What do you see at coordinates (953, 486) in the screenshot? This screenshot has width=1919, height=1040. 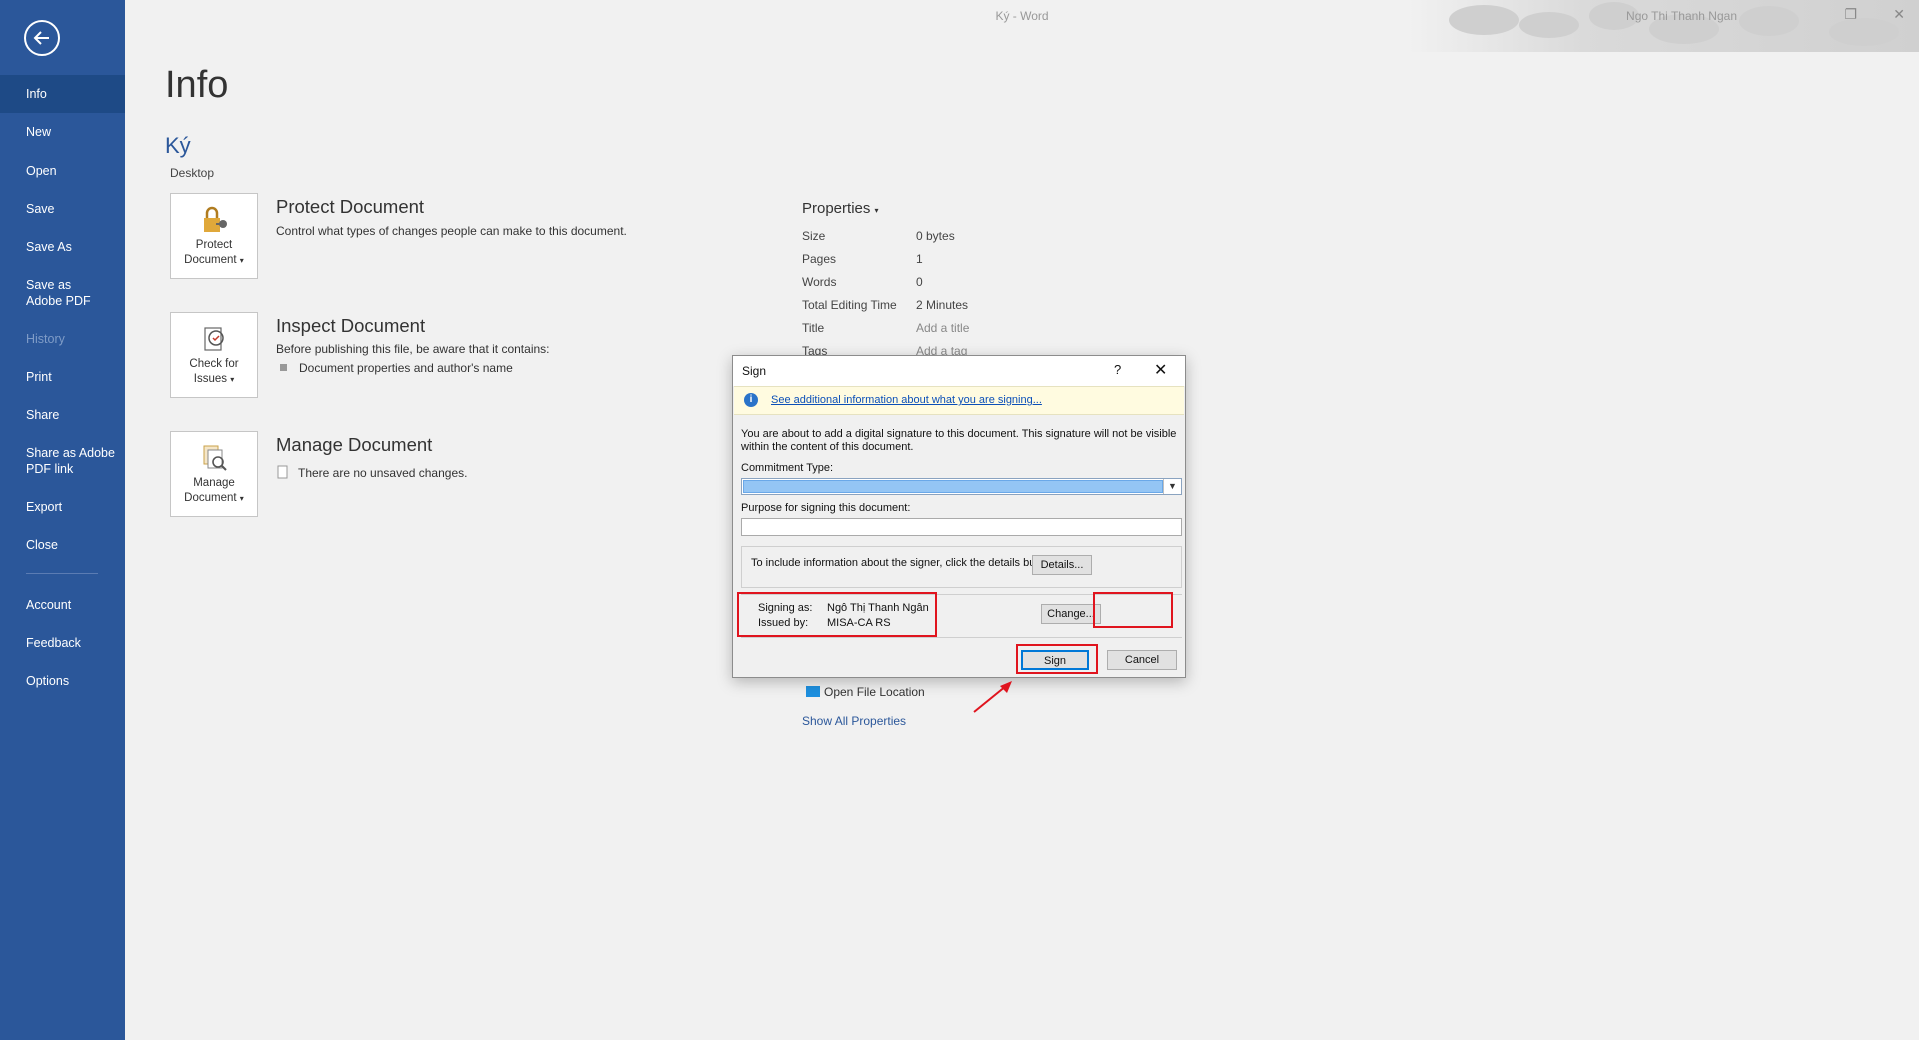 I see `commitment-type-value` at bounding box center [953, 486].